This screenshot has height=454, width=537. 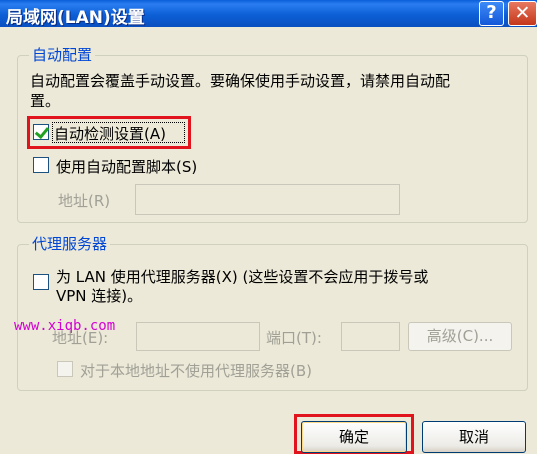 I want to click on bypass-local-checkbox, so click(x=65, y=369).